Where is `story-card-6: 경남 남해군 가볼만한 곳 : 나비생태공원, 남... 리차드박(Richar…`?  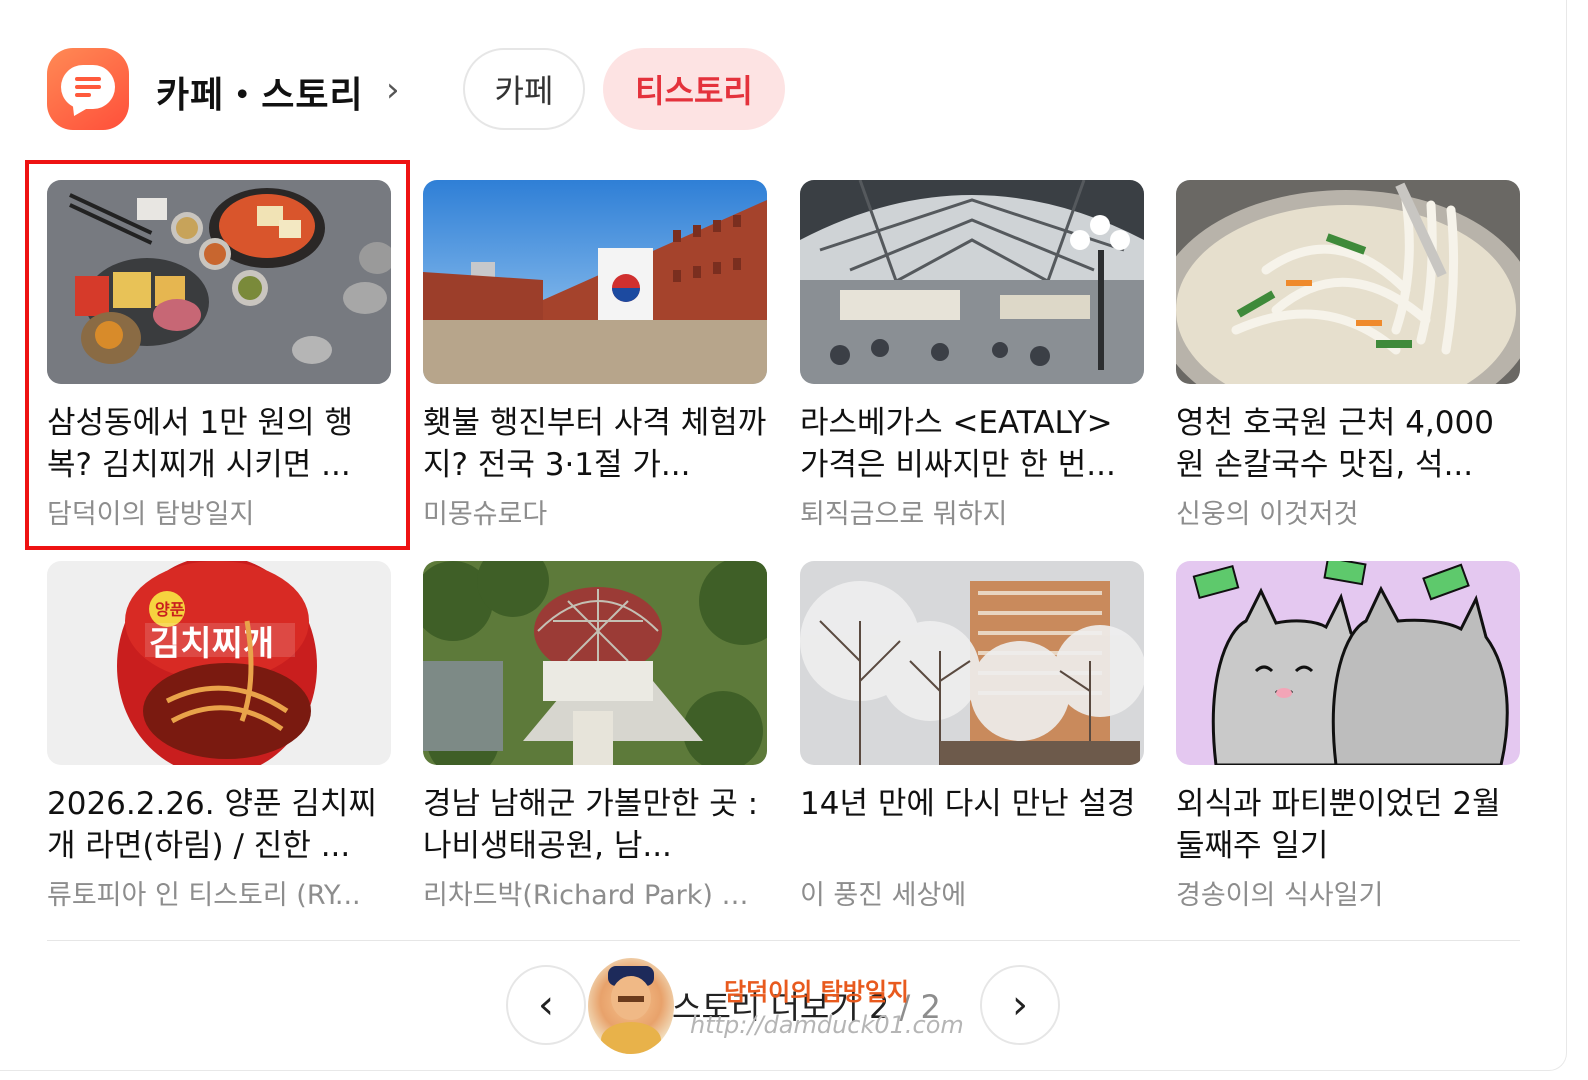 story-card-6: 경남 남해군 가볼만한 곳 : 나비생태공원, 남... 리차드박(Richar… is located at coordinates (595, 736).